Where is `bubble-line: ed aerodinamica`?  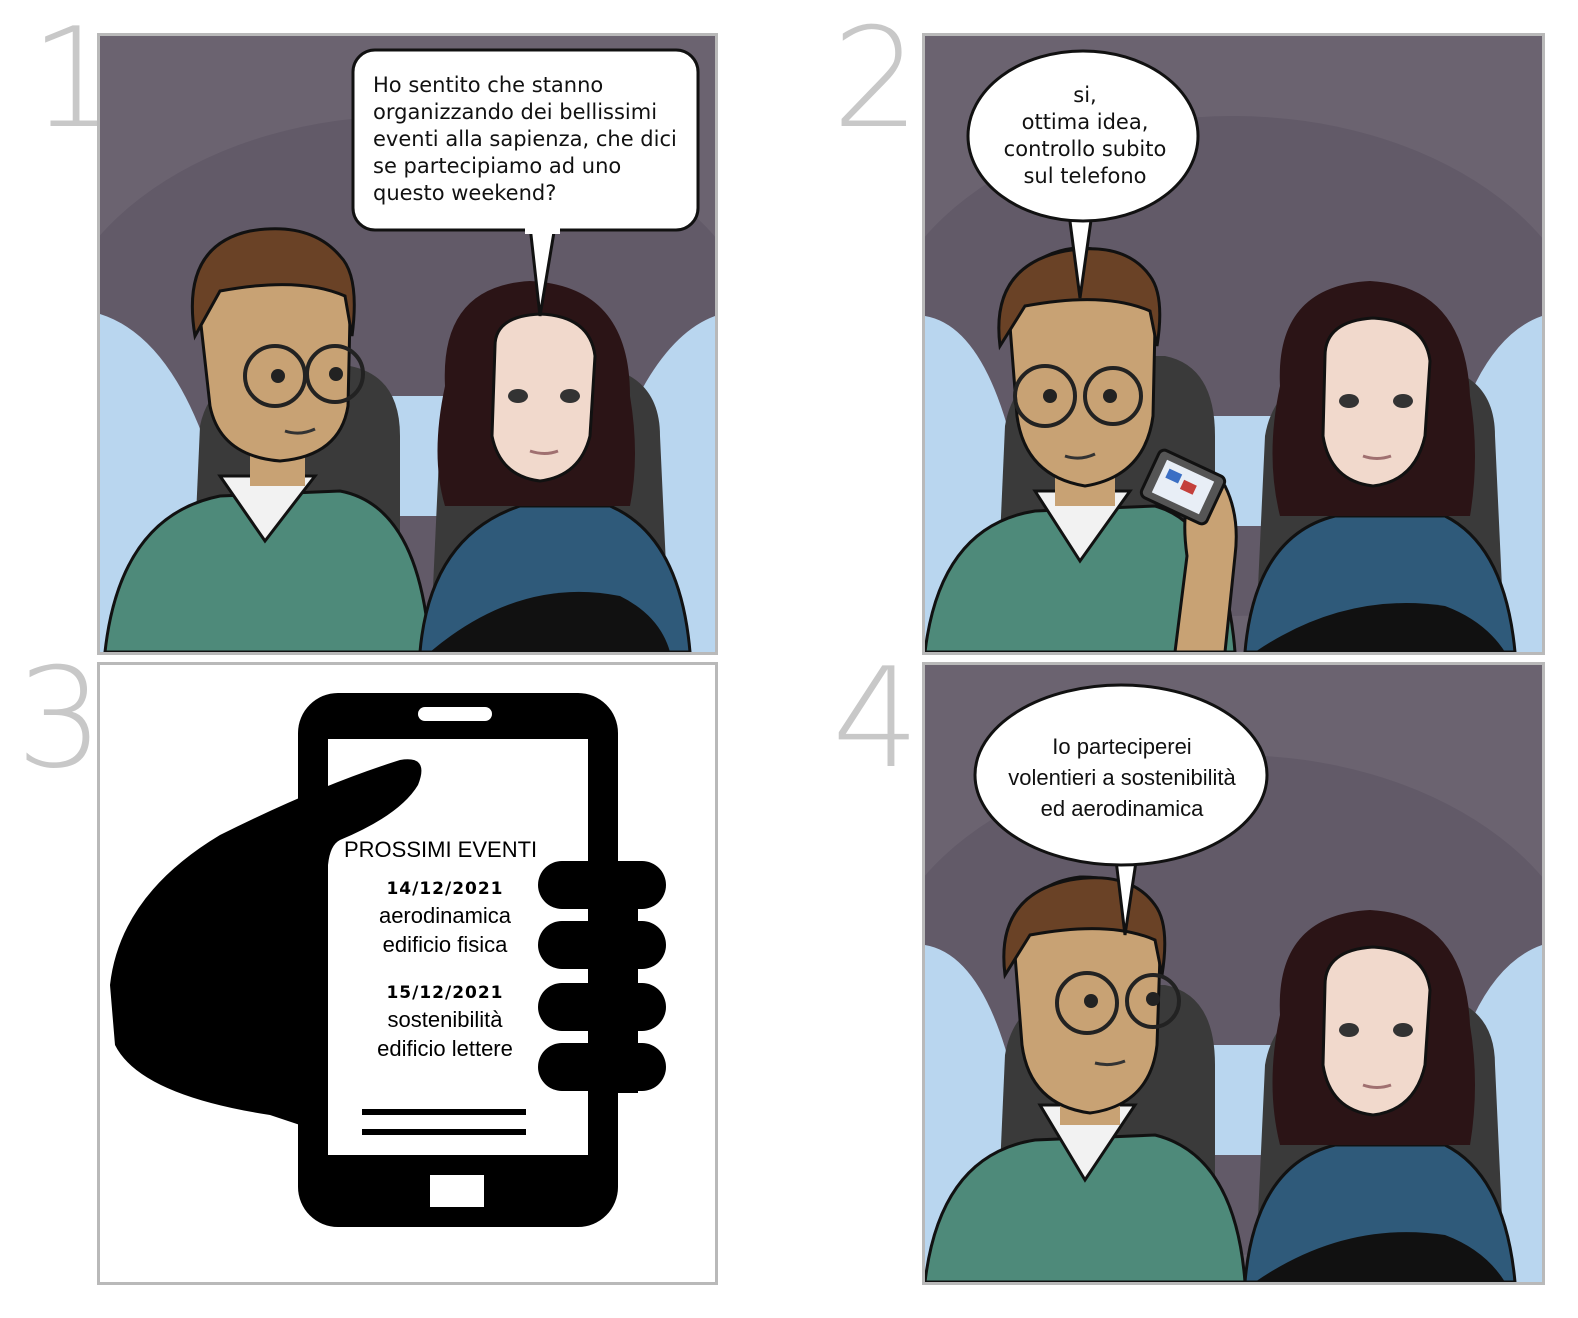
bubble-line: ed aerodinamica is located at coordinates (1122, 808).